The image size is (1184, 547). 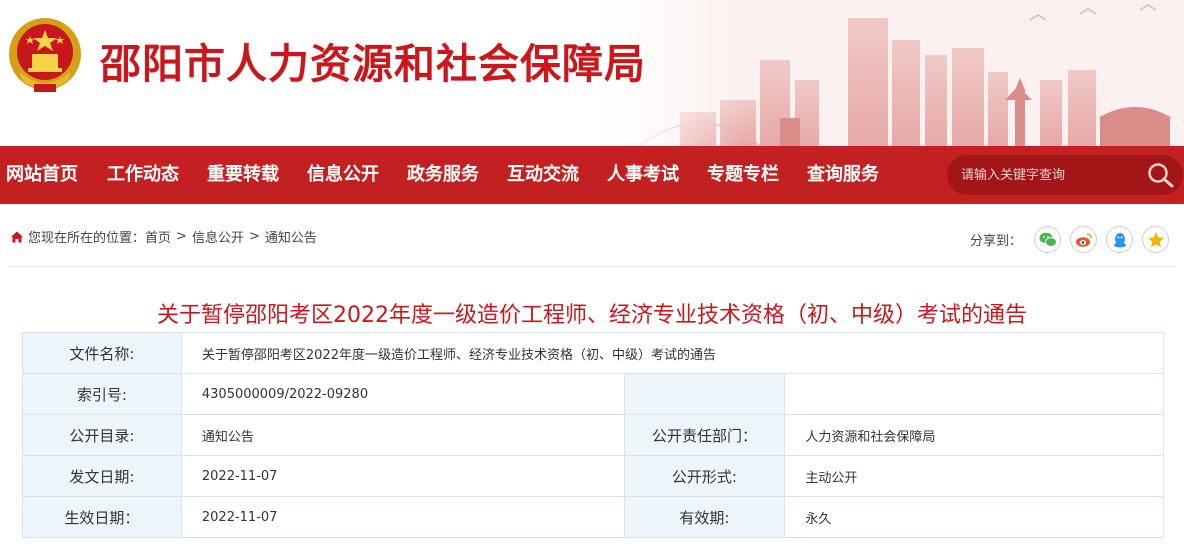 What do you see at coordinates (17, 236) in the screenshot?
I see `home-icon` at bounding box center [17, 236].